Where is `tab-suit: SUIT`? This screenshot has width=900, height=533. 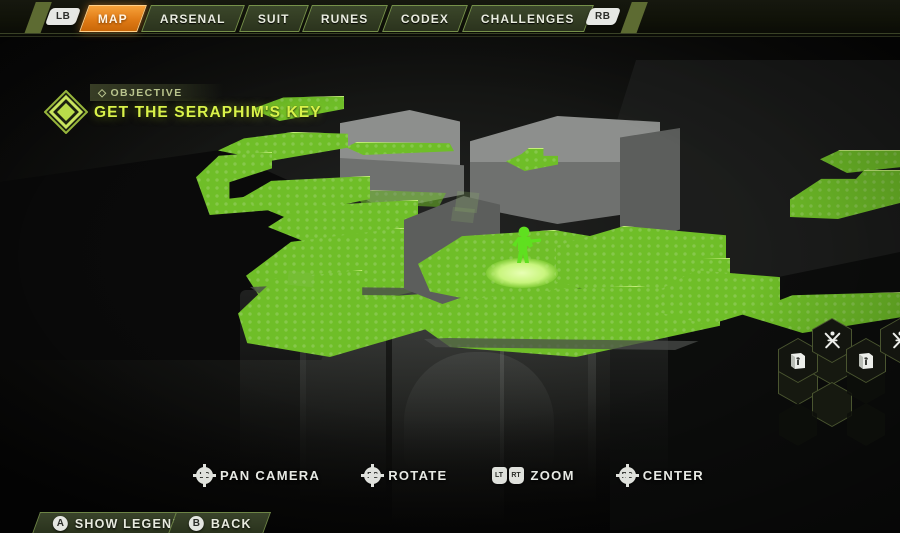 tab-suit: SUIT is located at coordinates (273, 18).